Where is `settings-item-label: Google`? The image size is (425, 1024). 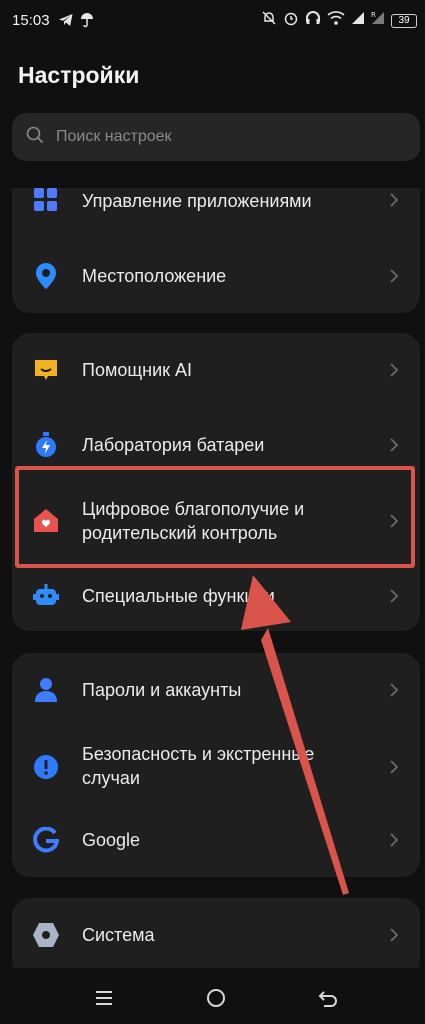 settings-item-label: Google is located at coordinates (111, 840).